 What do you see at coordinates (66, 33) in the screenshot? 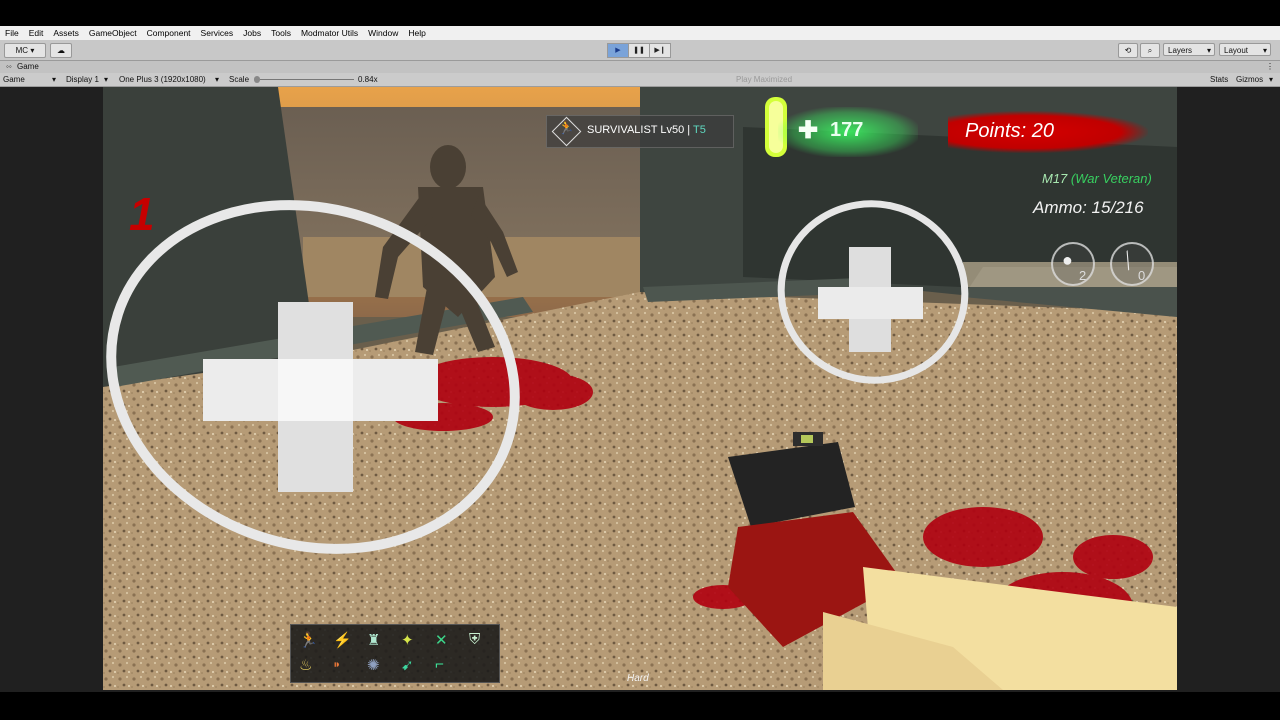
I see `menu-assets: Assets` at bounding box center [66, 33].